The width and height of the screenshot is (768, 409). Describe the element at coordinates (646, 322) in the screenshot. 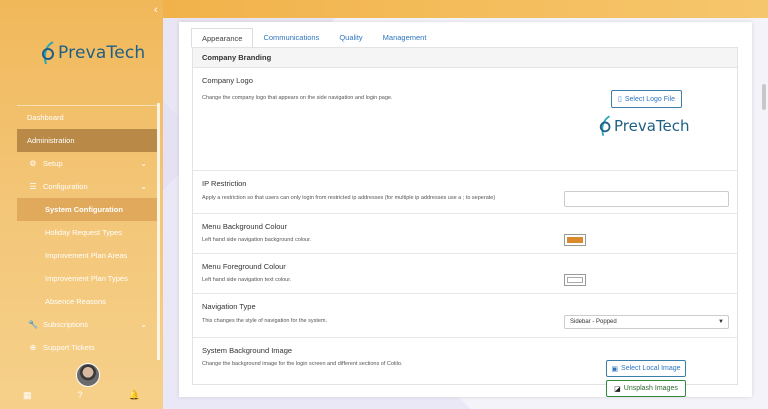

I see `navigation-type-select: Sidebar - Popped ▼` at that location.